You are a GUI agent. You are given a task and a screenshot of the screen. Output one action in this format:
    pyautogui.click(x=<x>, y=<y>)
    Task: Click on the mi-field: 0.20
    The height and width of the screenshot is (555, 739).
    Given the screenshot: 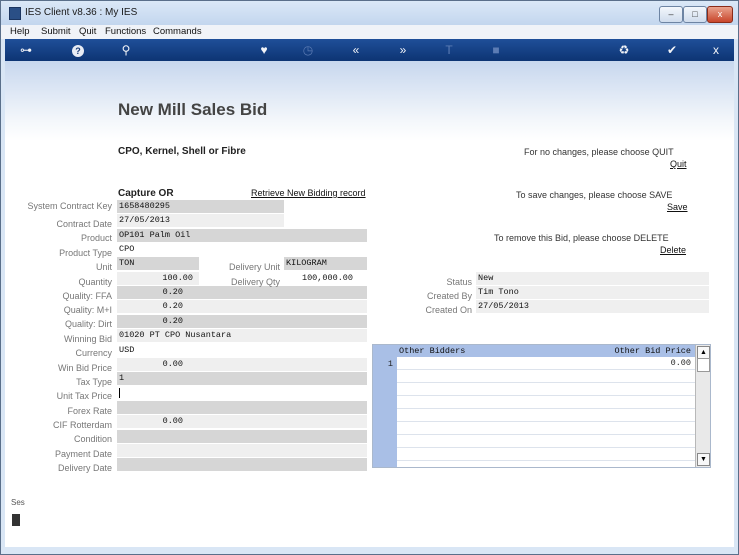 What is the action you would take?
    pyautogui.click(x=242, y=306)
    